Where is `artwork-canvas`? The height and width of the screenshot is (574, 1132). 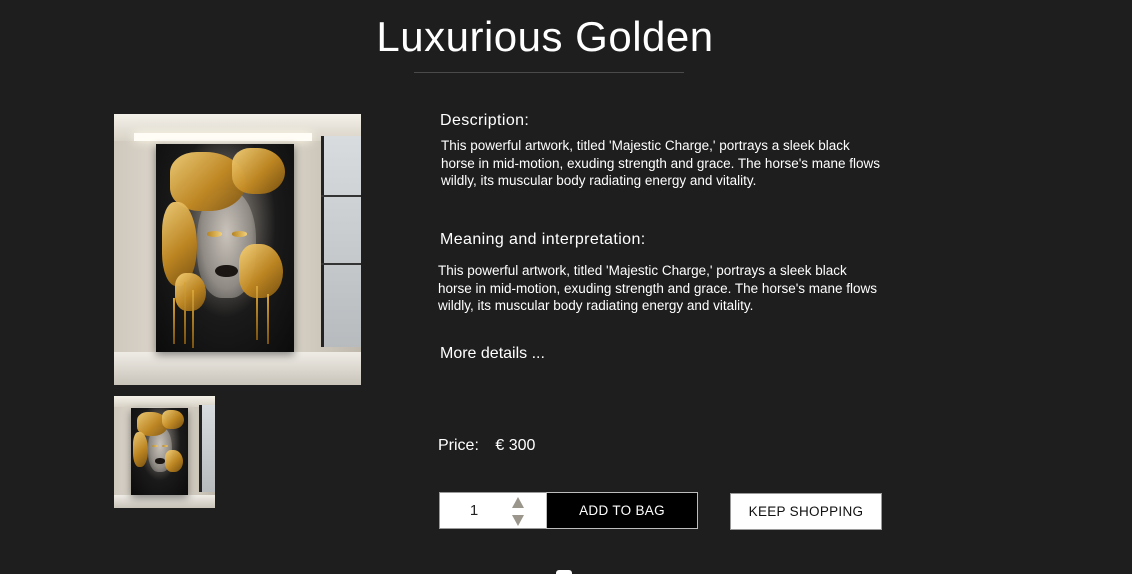
artwork-canvas is located at coordinates (225, 248).